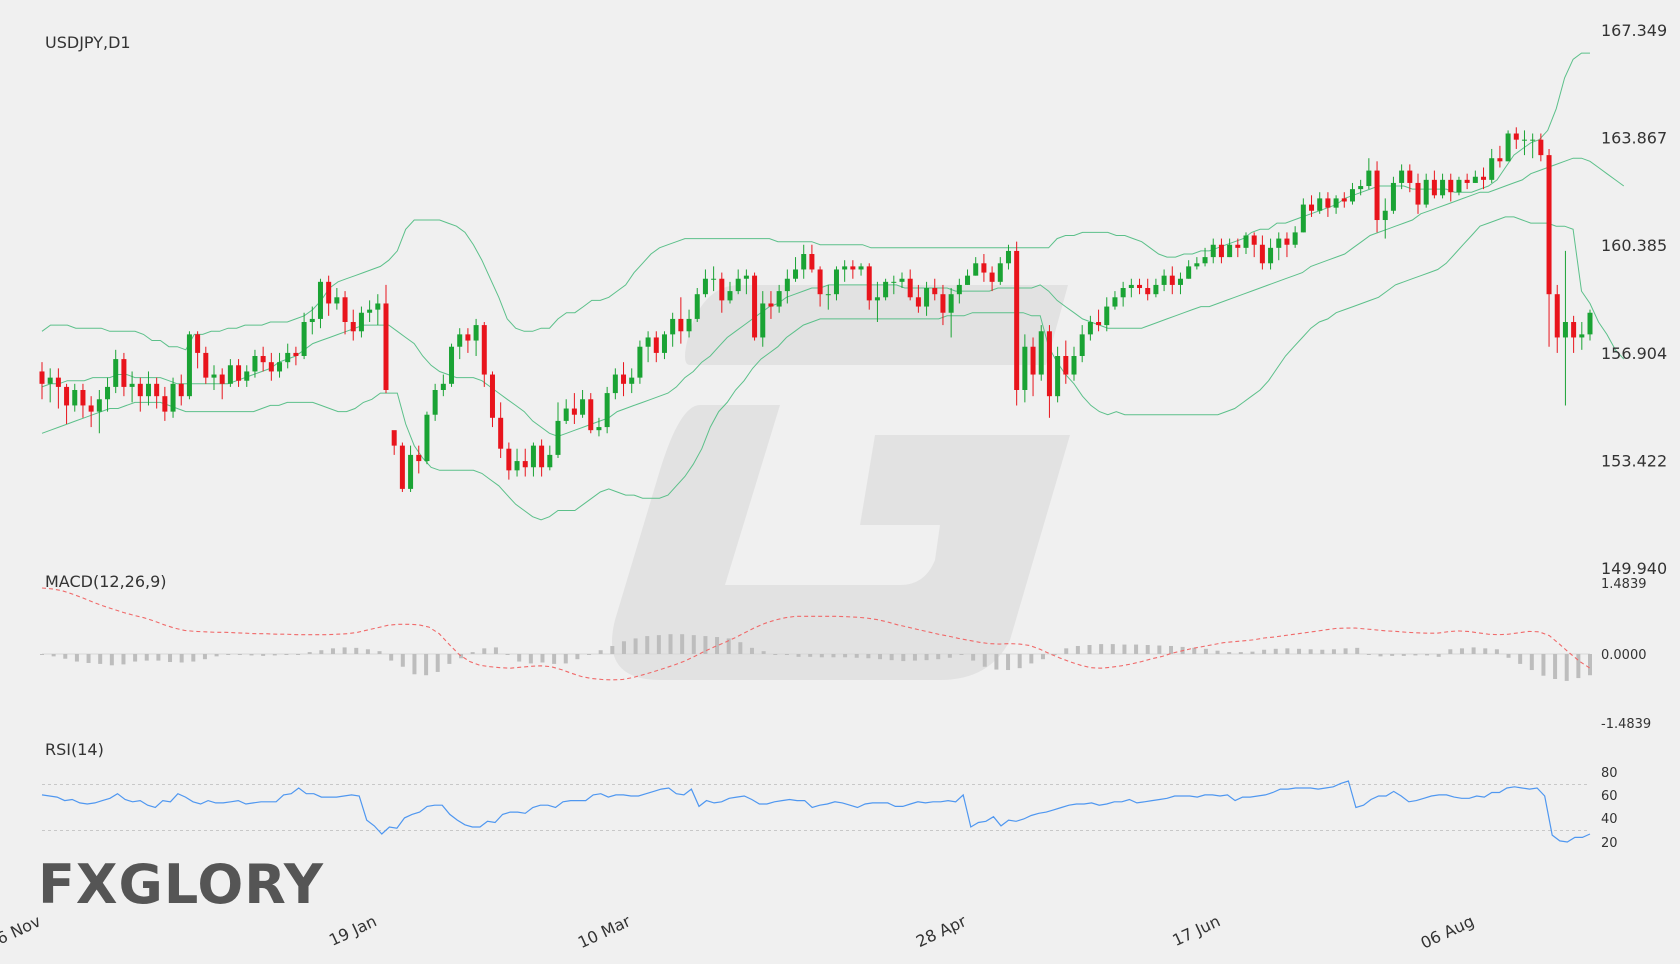  Describe the element at coordinates (604, 931) in the screenshot. I see `x-axis-date-label: 10 Mar` at that location.